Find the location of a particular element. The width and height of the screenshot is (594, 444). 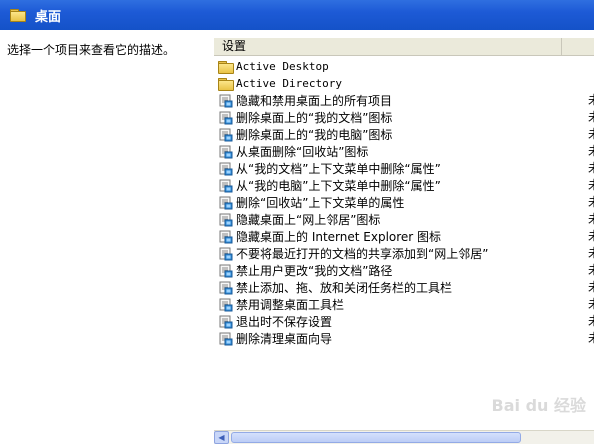

horizontal-scrollbar: ◀ is located at coordinates (404, 437).